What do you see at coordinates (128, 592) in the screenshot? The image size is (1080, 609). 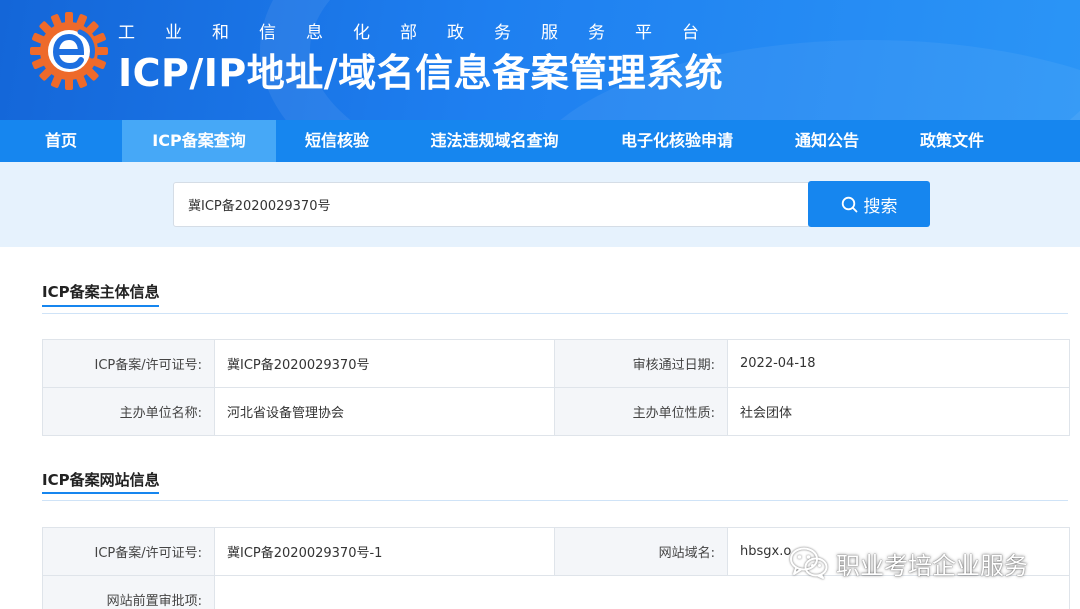 I see `pre-approval-label: 网站前置审批项:` at bounding box center [128, 592].